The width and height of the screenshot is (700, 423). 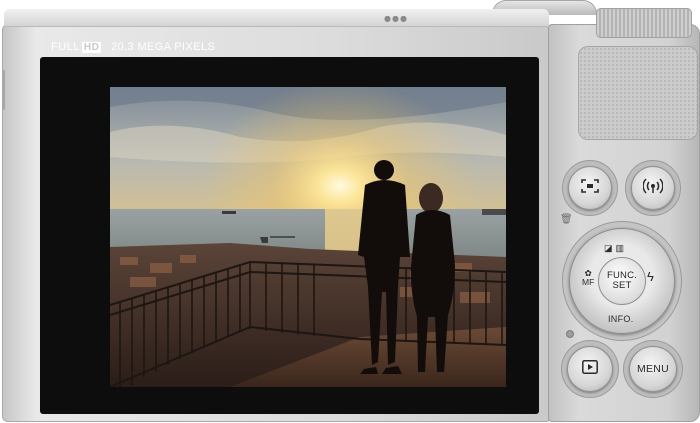 I want to click on thumb-grip, so click(x=638, y=93).